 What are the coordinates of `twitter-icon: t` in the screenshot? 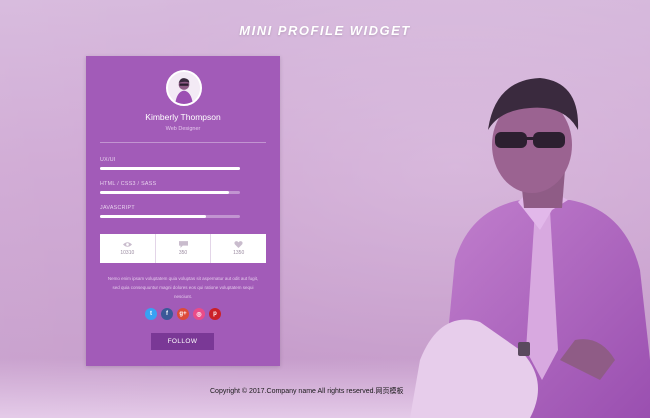 It's located at (151, 314).